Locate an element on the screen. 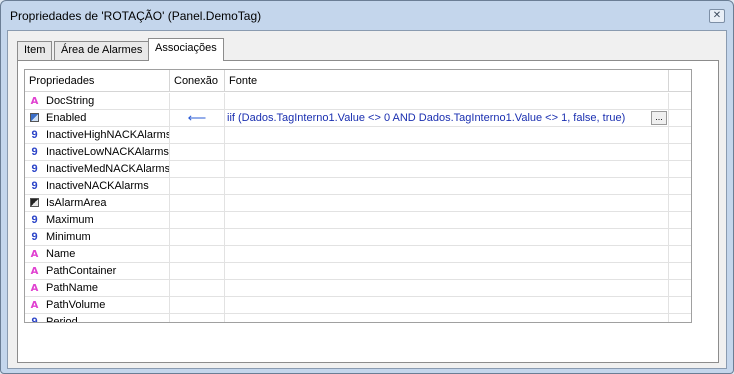 This screenshot has width=734, height=374. property-cell: A PathName is located at coordinates (97, 288).